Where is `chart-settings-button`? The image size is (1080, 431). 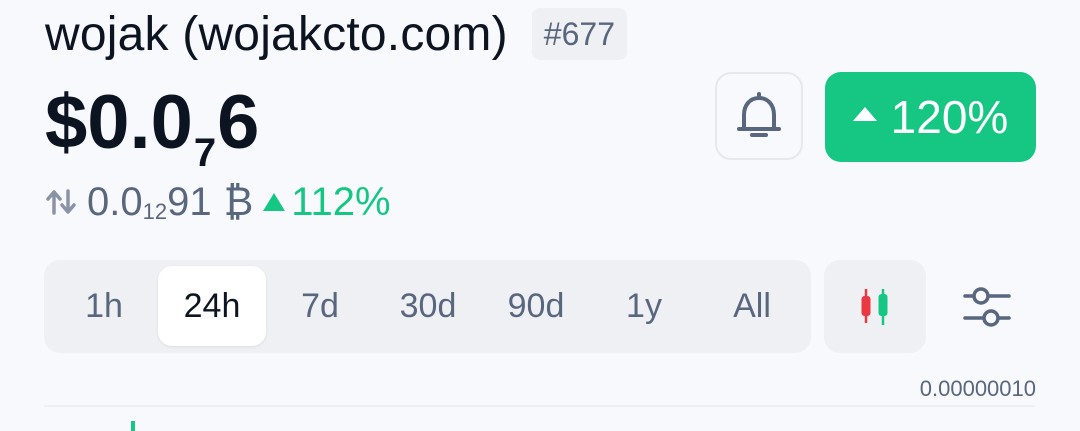 chart-settings-button is located at coordinates (987, 307).